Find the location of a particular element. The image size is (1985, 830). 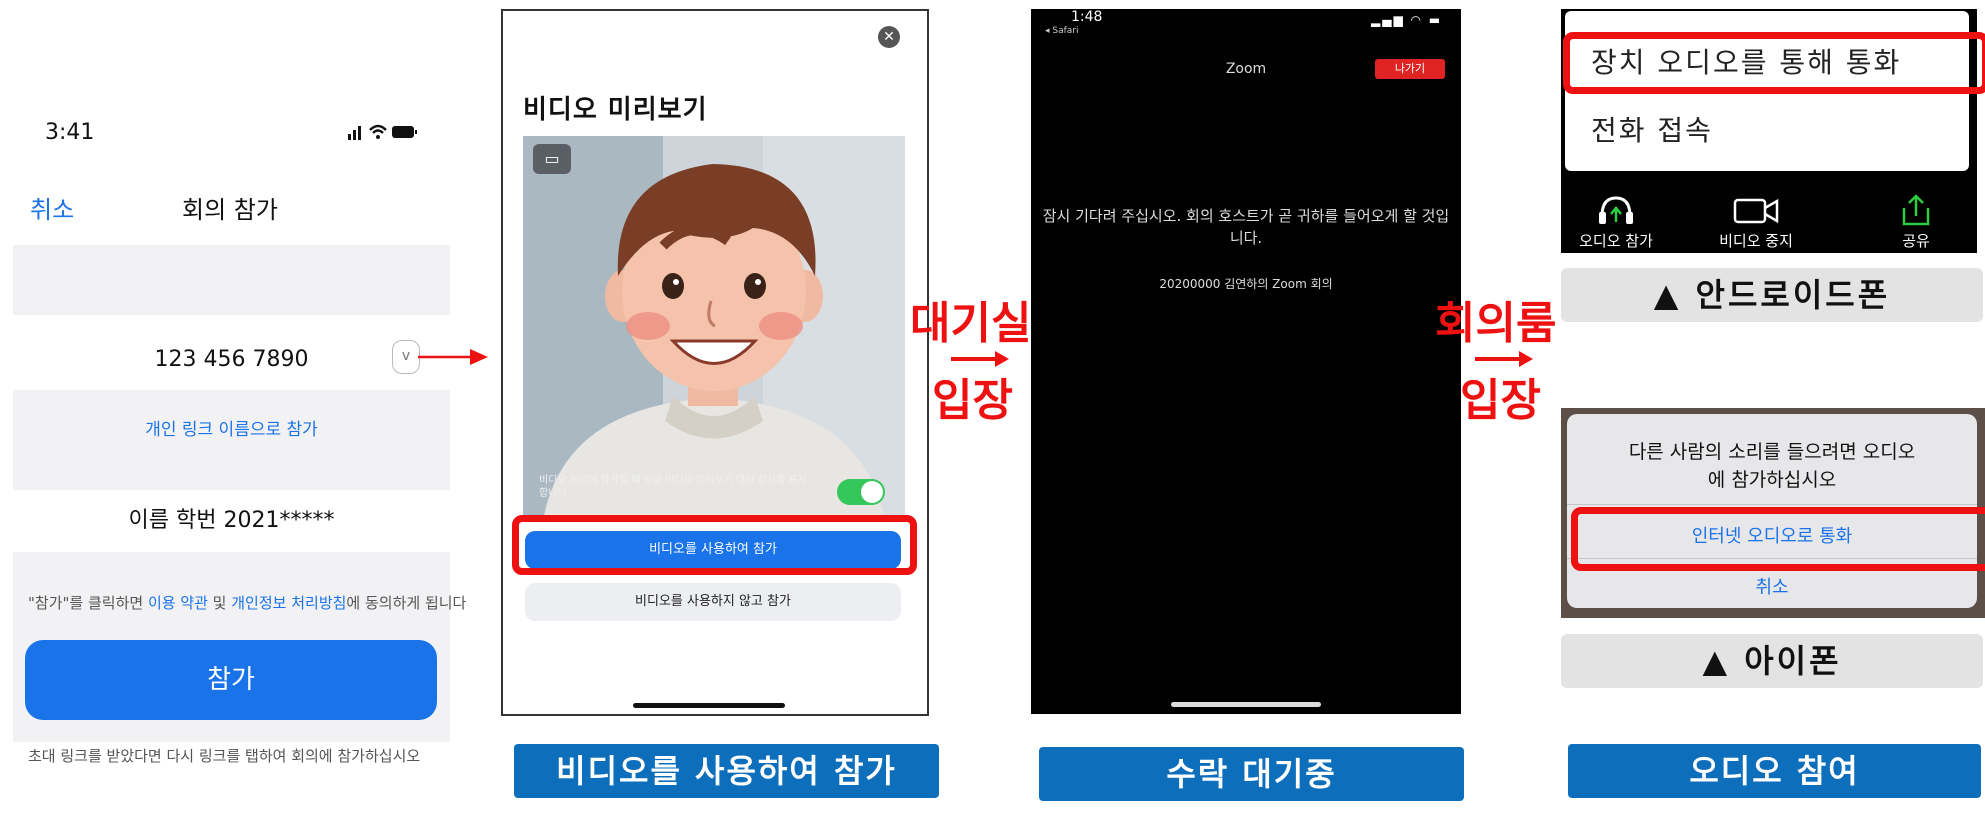

caption-waiting-accept: 수락 대기중 is located at coordinates (1251, 774).